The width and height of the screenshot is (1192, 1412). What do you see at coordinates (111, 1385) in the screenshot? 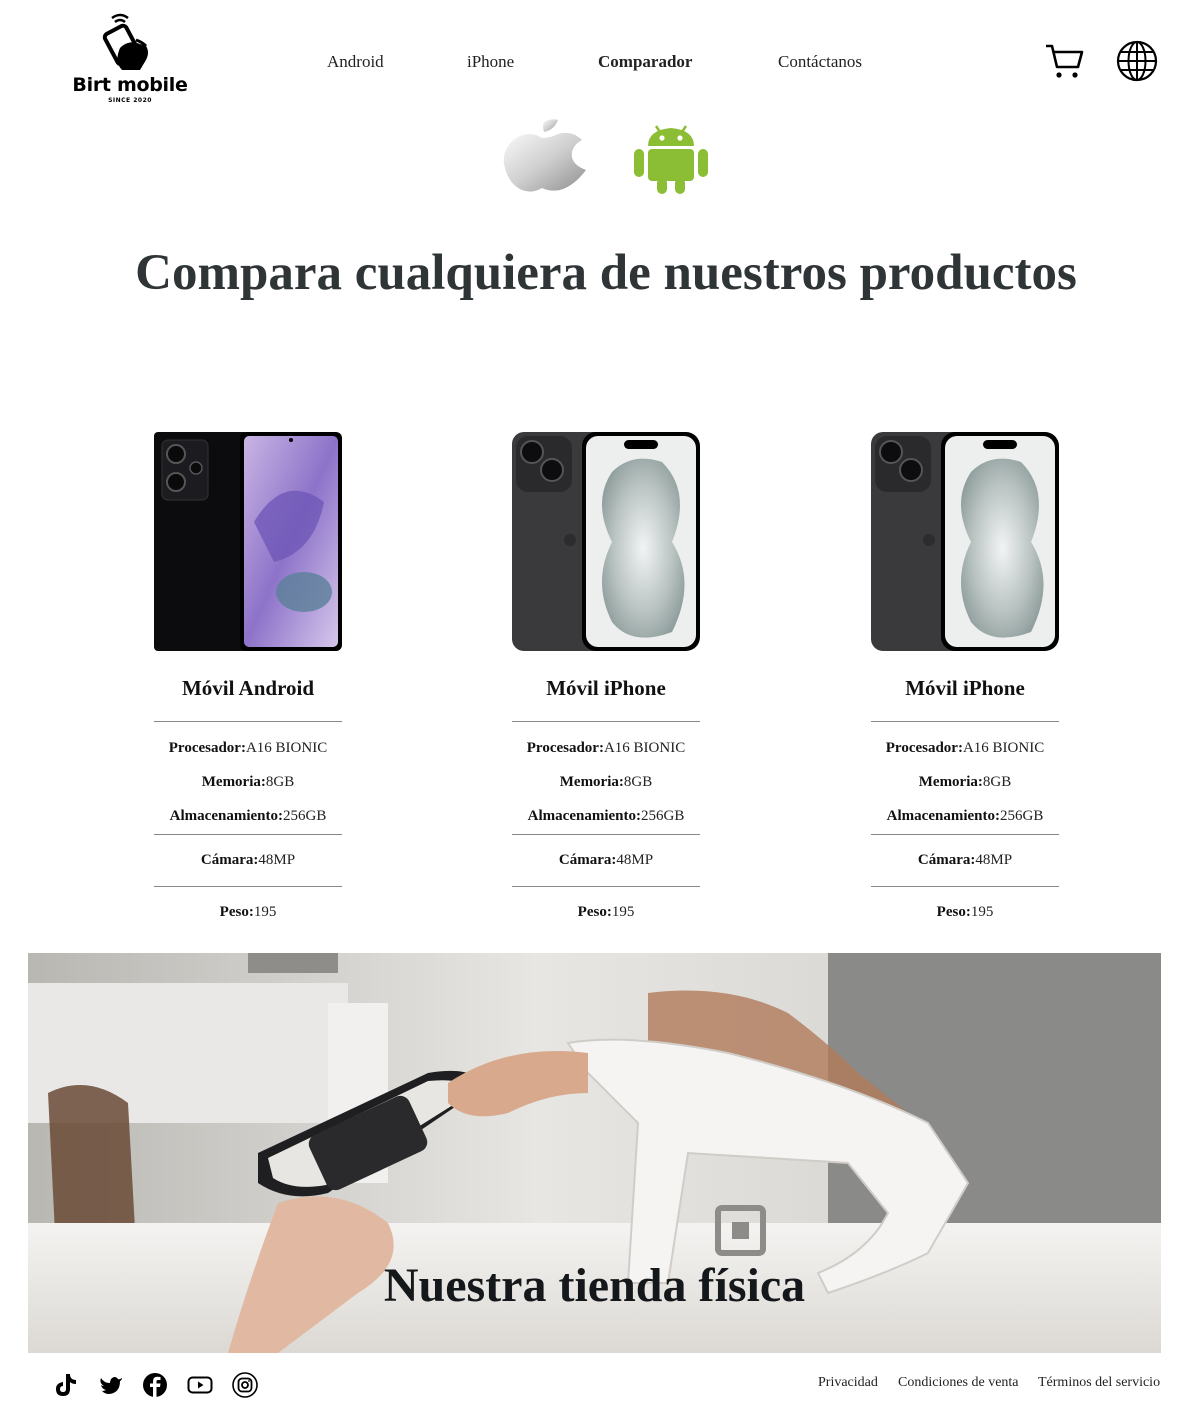
I see `twitter-icon` at bounding box center [111, 1385].